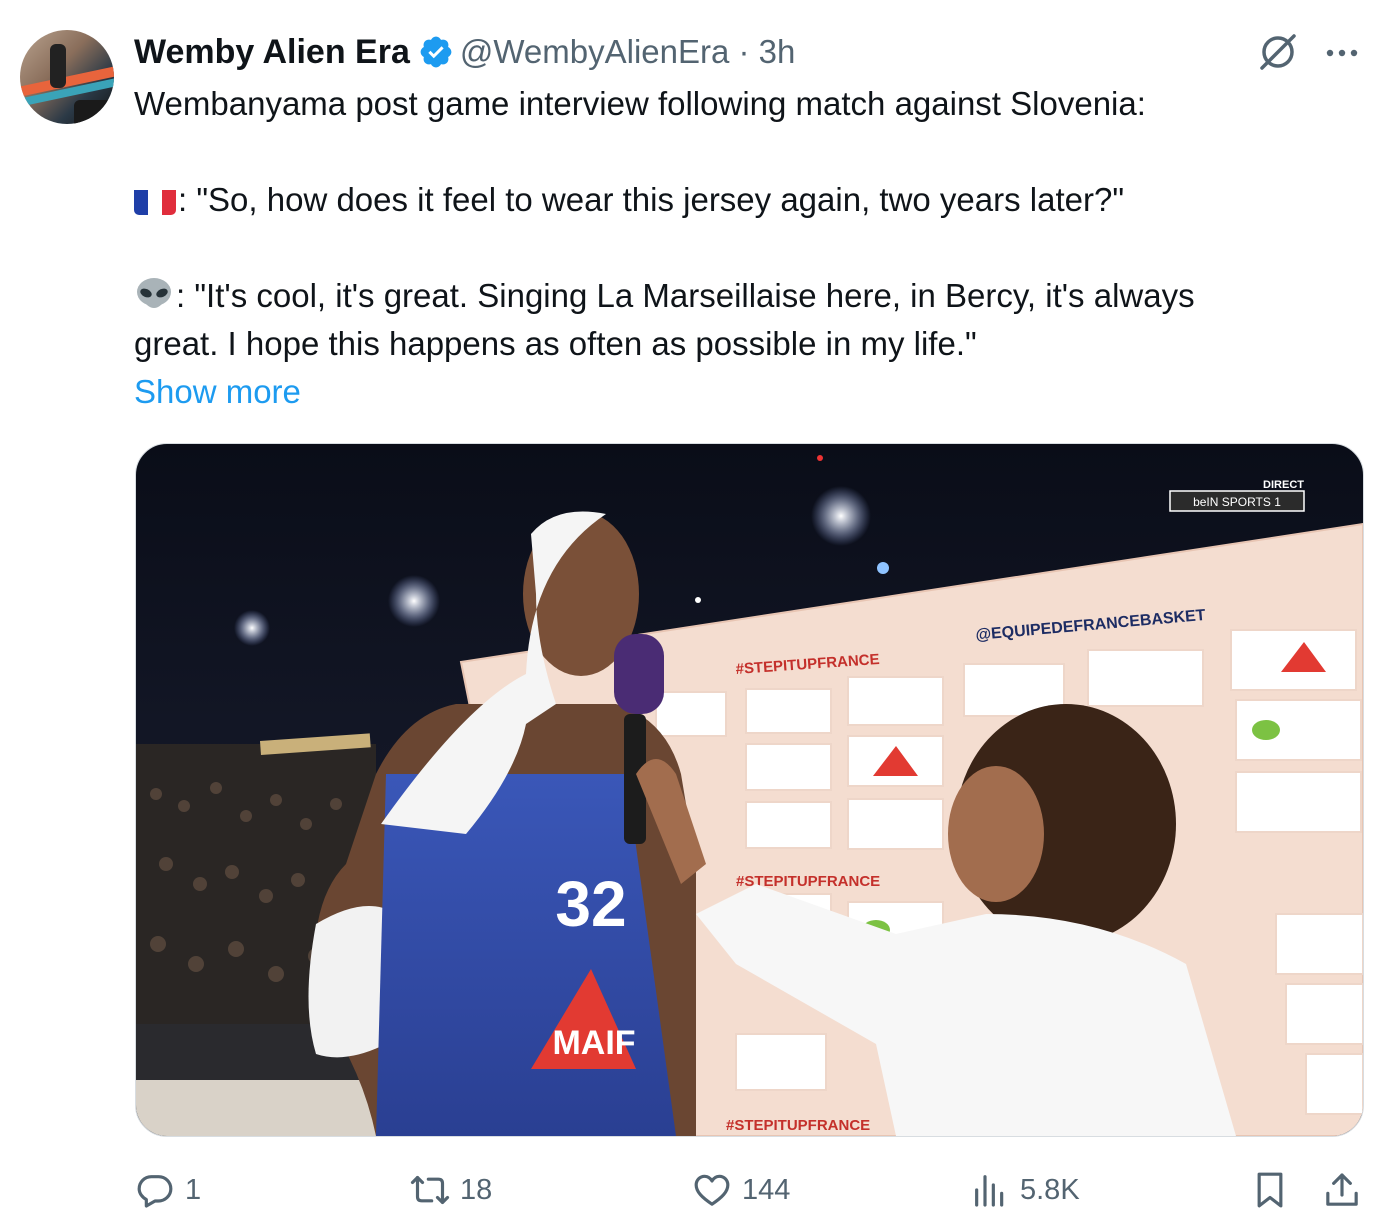 The height and width of the screenshot is (1230, 1392). Describe the element at coordinates (1237, 502) in the screenshot. I see `broadcast-channel: beIN SPORTS 1` at that location.